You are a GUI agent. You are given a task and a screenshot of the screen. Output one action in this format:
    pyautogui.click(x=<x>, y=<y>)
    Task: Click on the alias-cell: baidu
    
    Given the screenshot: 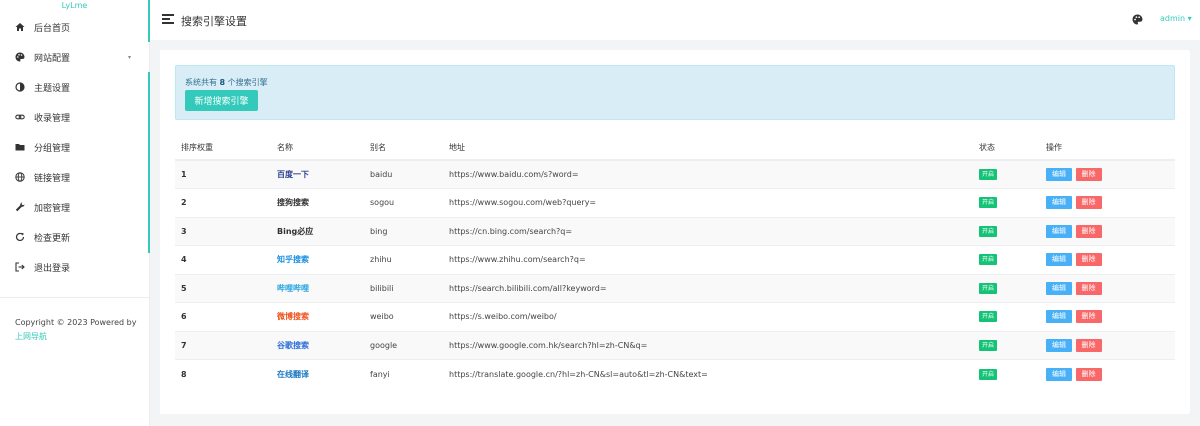 What is the action you would take?
    pyautogui.click(x=403, y=174)
    